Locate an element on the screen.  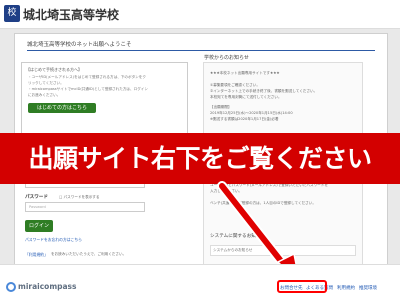
footer-link-environment: 推奨環境 is located at coordinates (368, 288).